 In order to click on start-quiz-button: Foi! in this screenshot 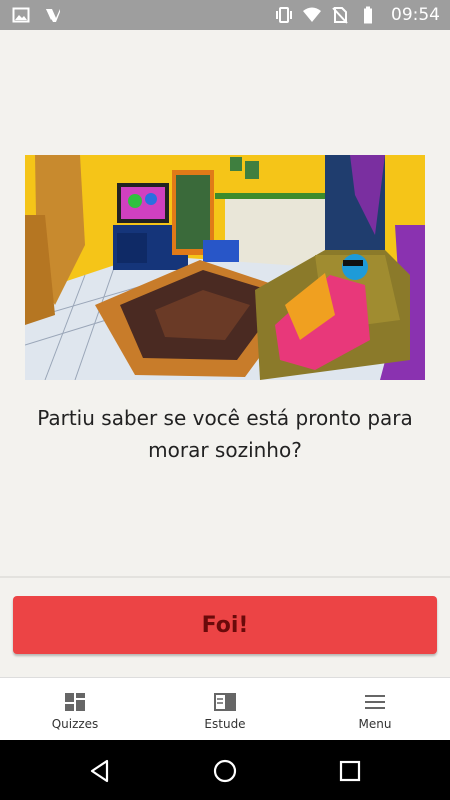, I will do `click(225, 625)`.